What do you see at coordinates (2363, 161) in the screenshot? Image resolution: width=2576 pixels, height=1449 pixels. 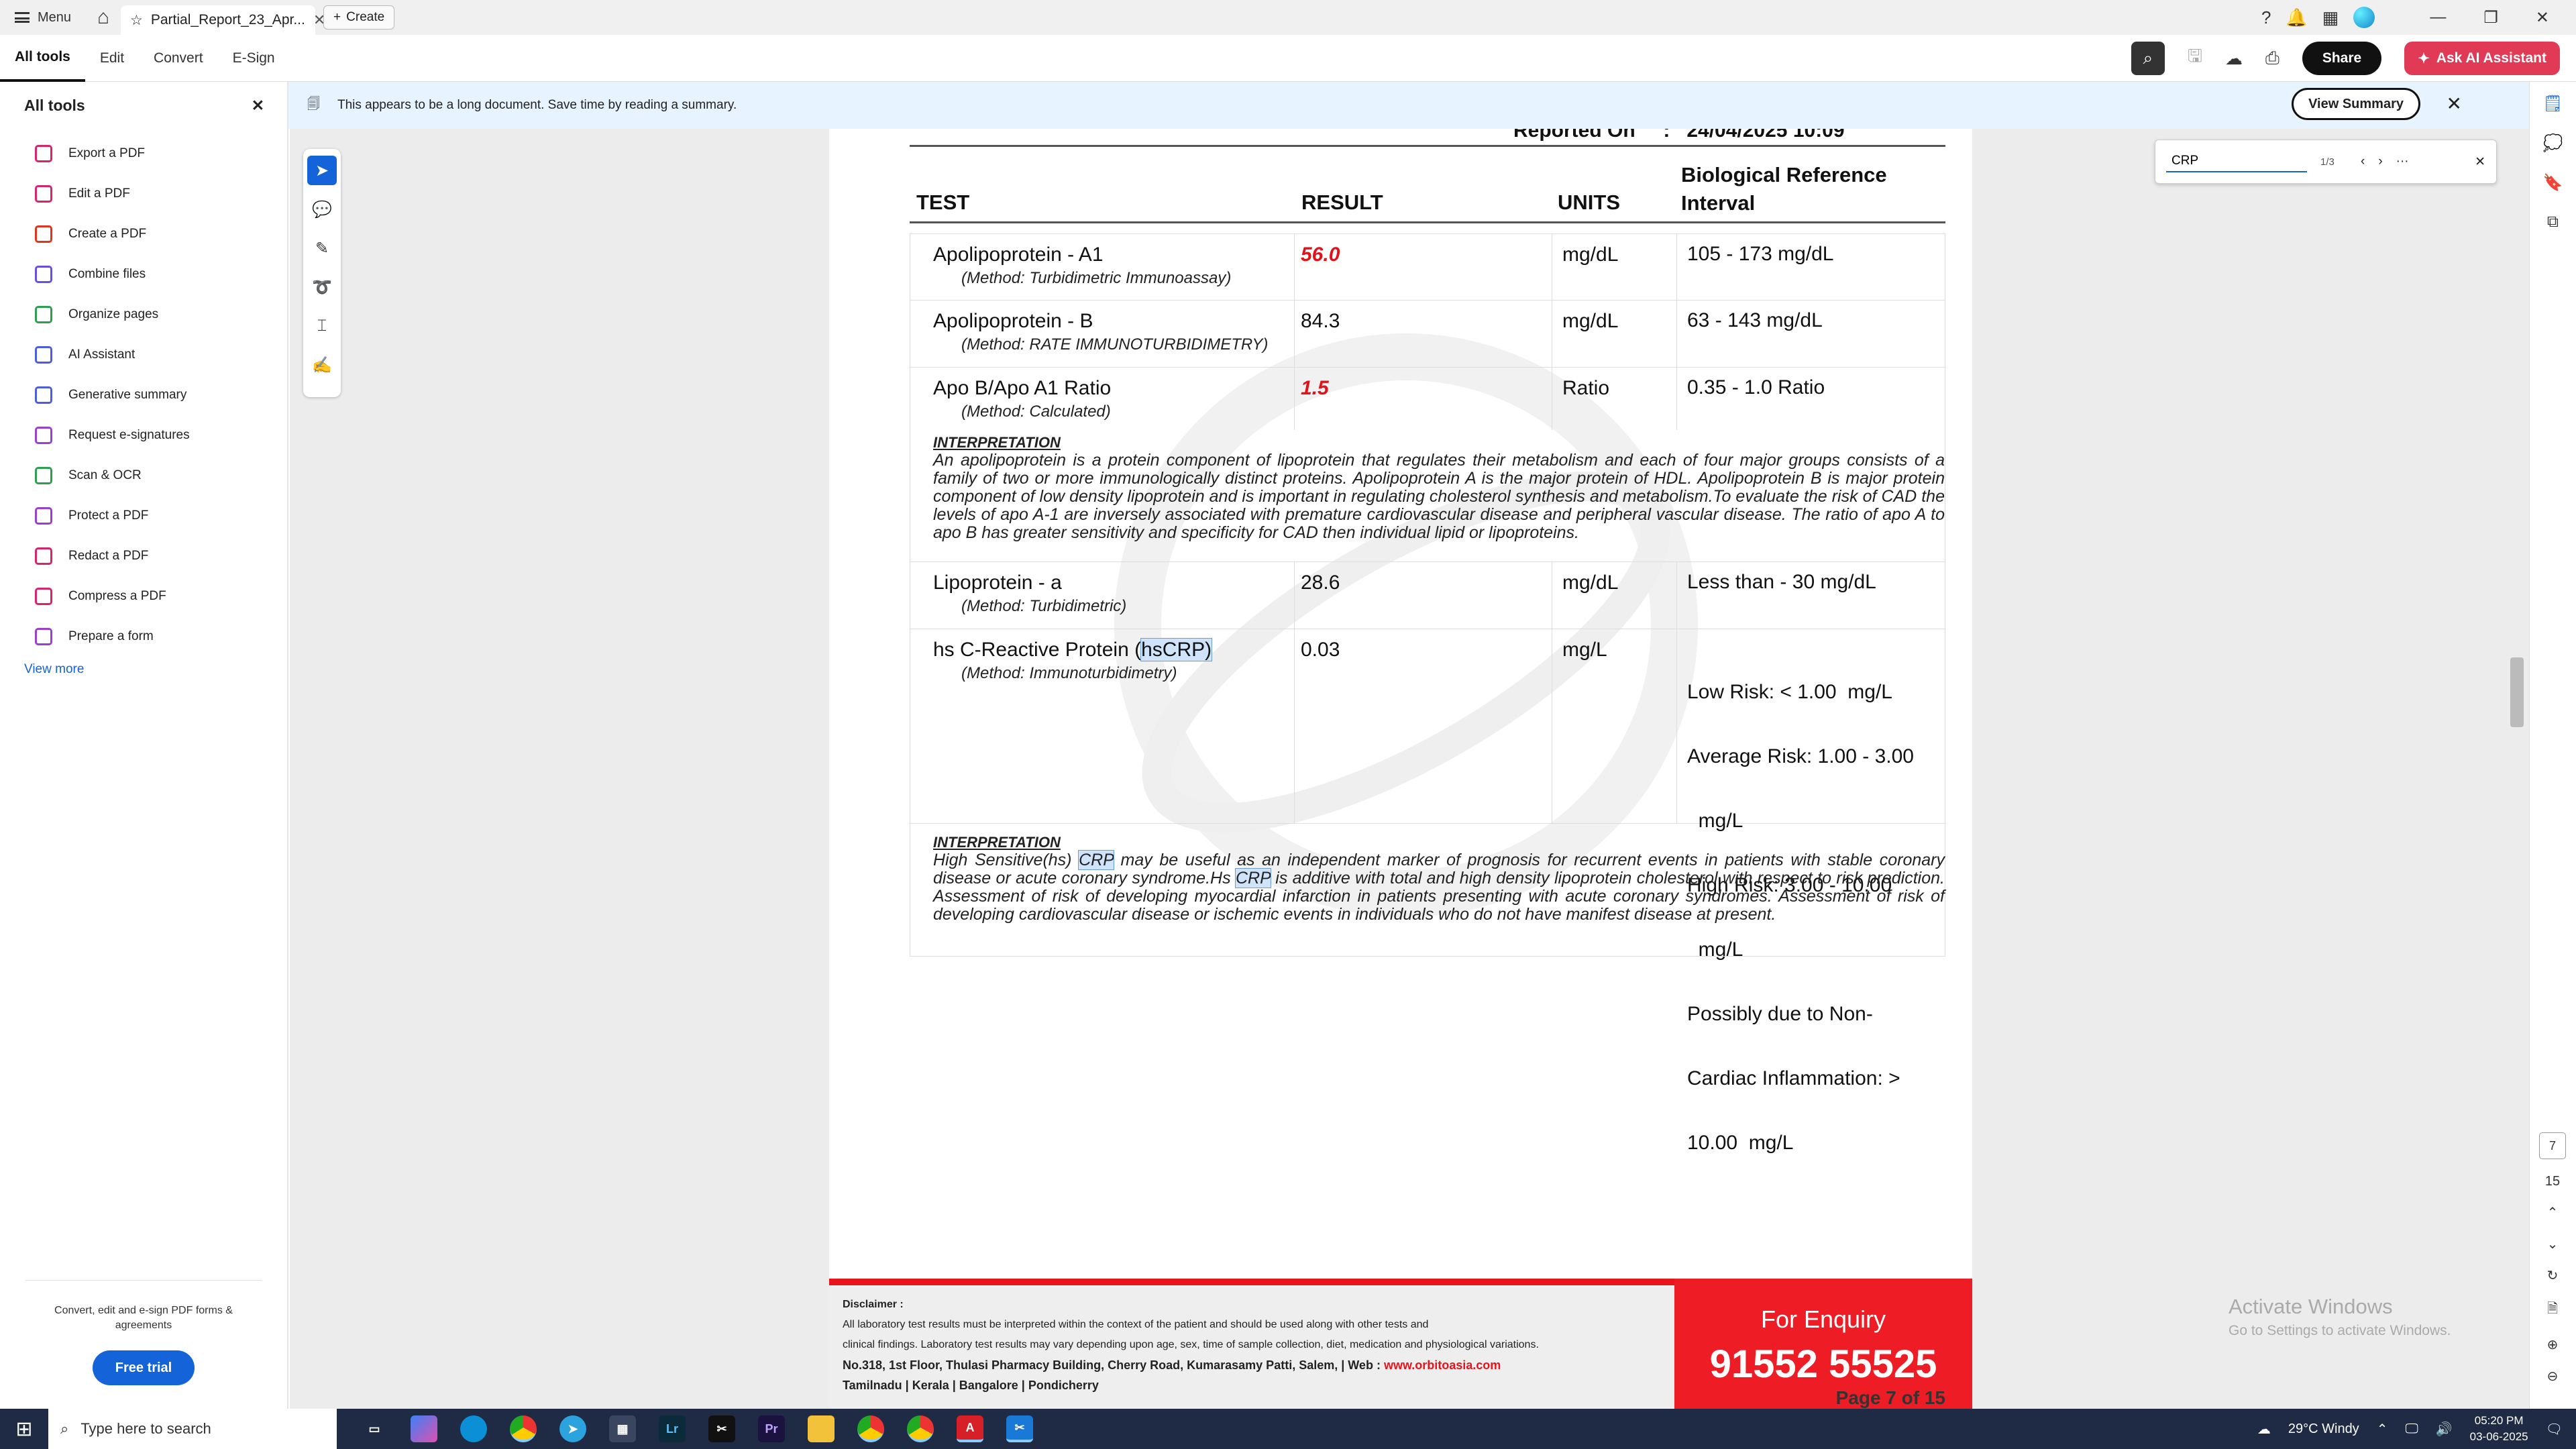 I see `previous-result-icon: ‹` at bounding box center [2363, 161].